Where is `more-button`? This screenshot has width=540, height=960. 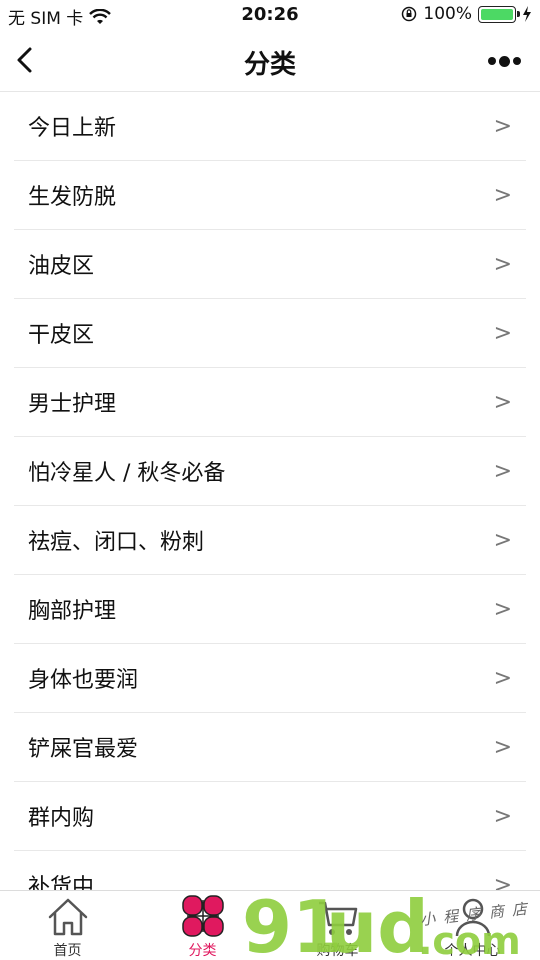
more-button is located at coordinates (504, 61).